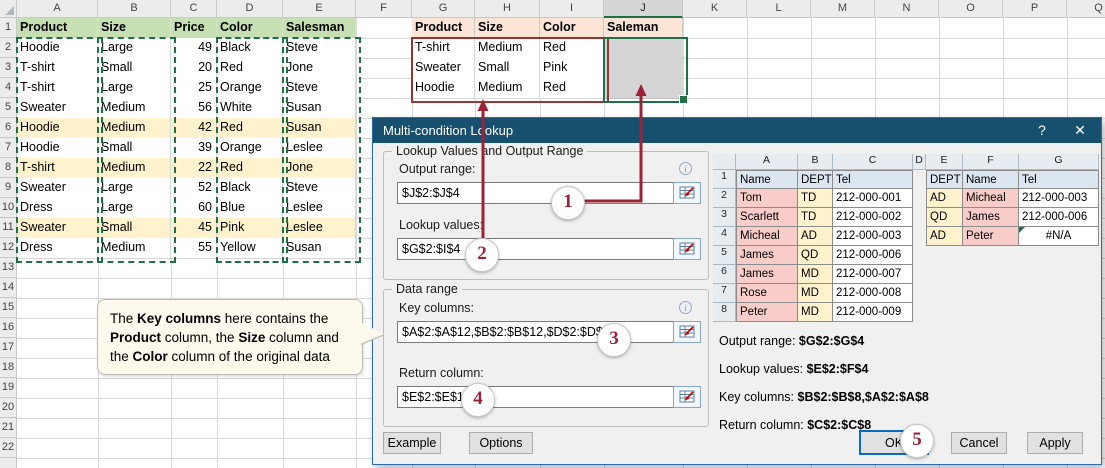 The image size is (1105, 468). What do you see at coordinates (507, 28) in the screenshot?
I see `table2-header-cell: Size` at bounding box center [507, 28].